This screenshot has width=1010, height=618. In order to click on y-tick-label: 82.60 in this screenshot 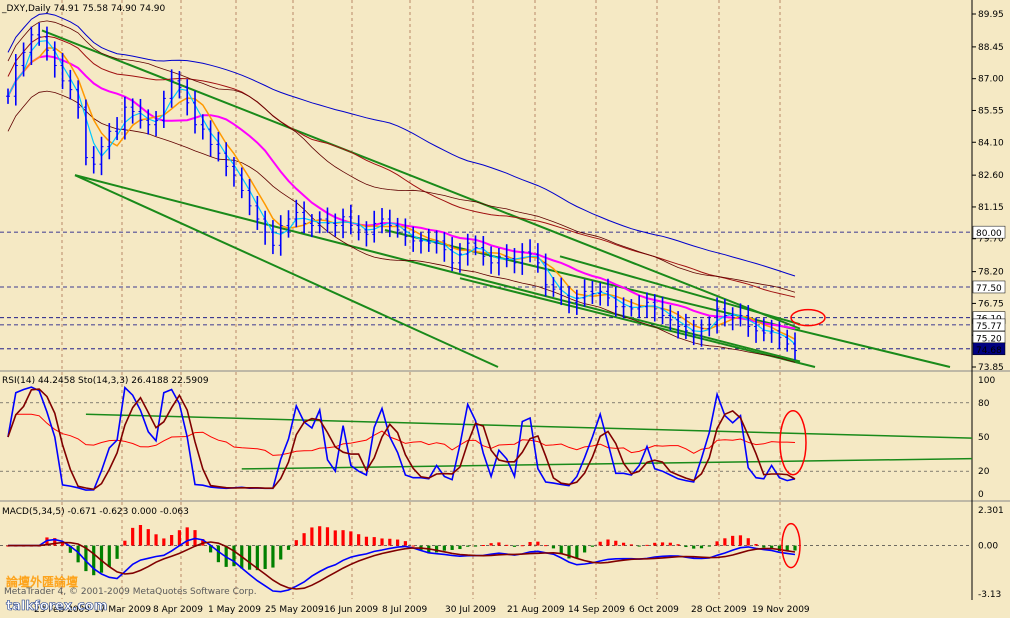, I will do `click(991, 176)`.